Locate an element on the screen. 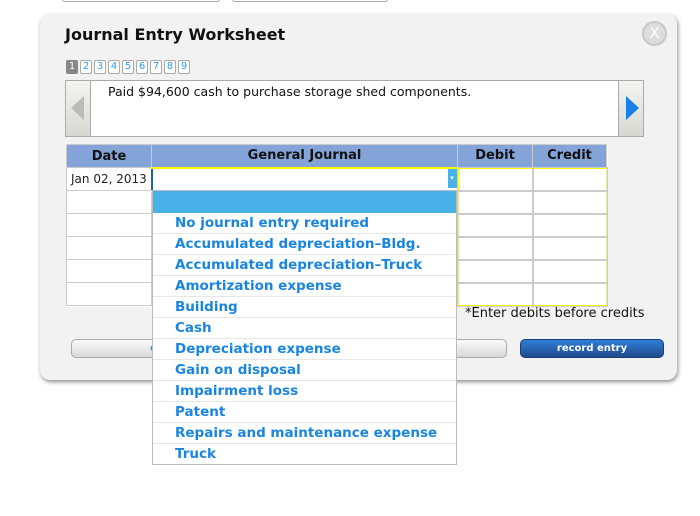 This screenshot has width=700, height=516. option-patent: Patent is located at coordinates (304, 412).